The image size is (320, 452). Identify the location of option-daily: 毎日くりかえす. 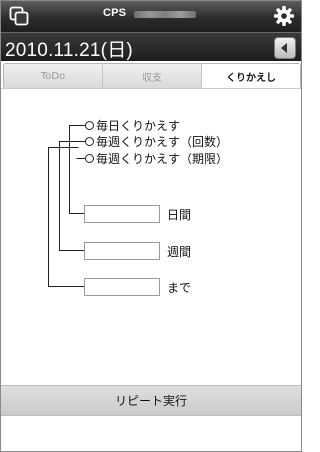
(132, 125).